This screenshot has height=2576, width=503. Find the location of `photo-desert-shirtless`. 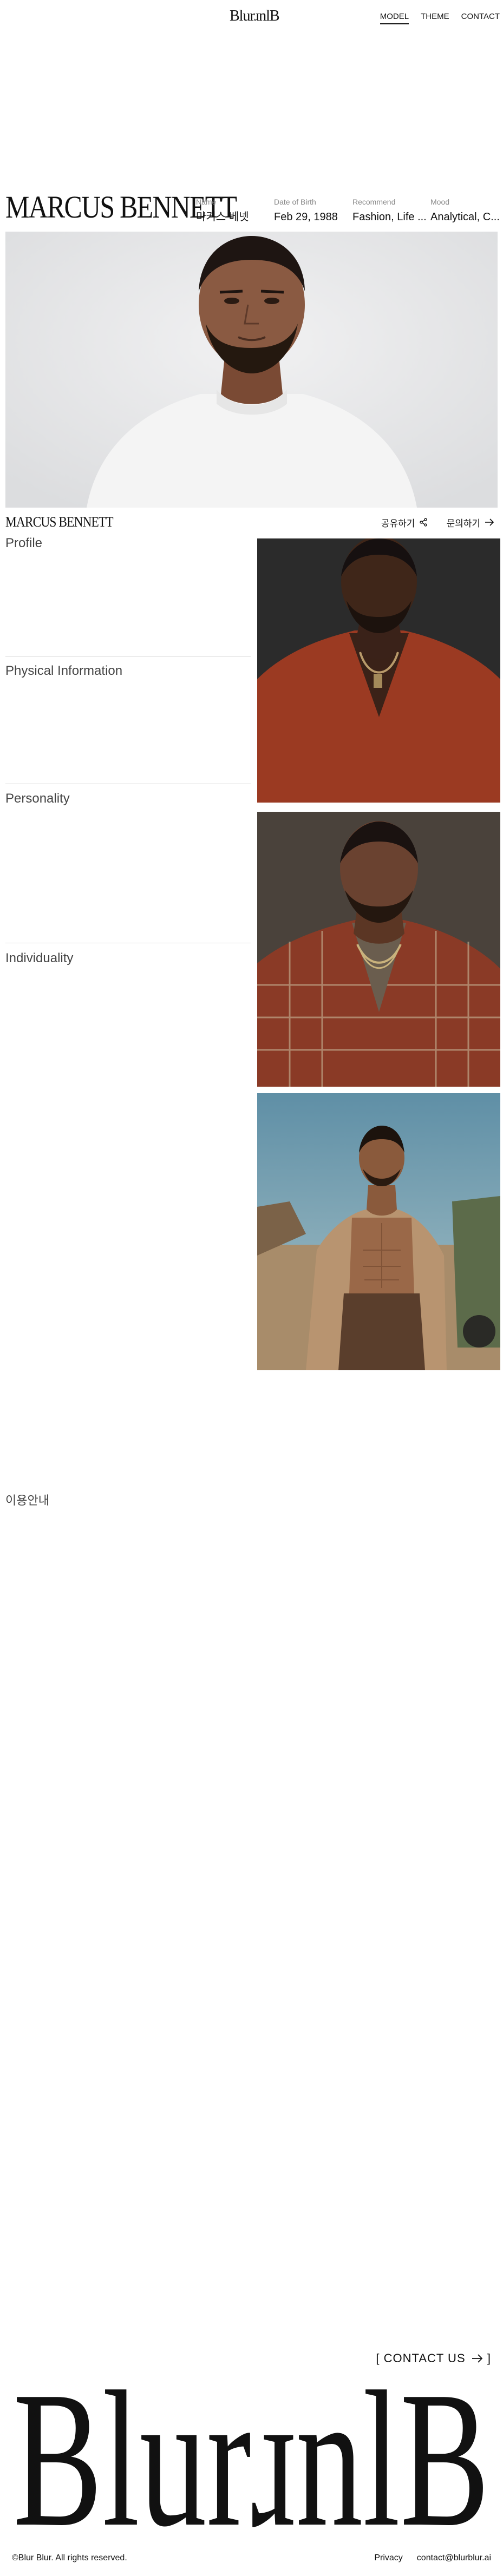

photo-desert-shirtless is located at coordinates (378, 1231).